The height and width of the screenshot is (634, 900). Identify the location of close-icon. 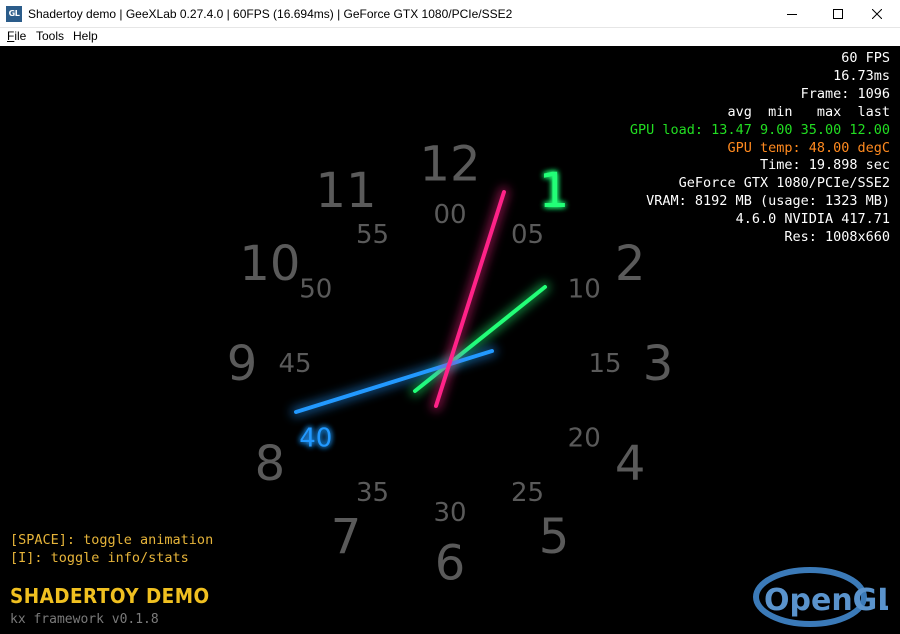
(877, 14).